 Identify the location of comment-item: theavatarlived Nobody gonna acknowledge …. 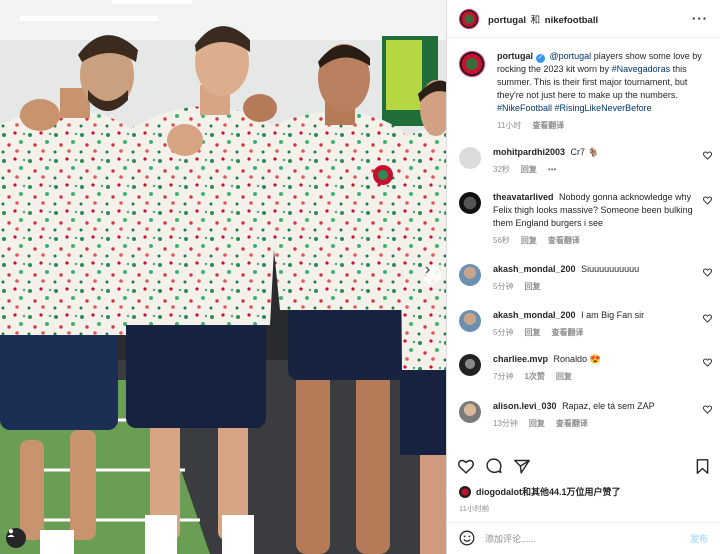
(583, 219).